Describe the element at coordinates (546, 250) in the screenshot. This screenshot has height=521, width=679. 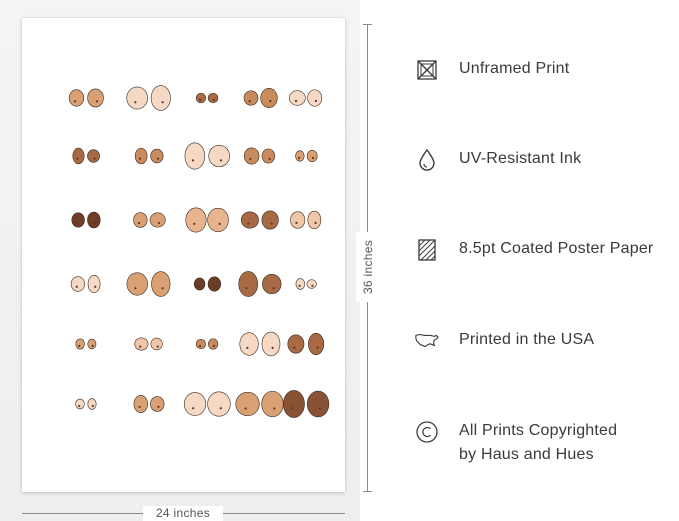
I see `feature-paper: 8.5pt Coated Poster Paper` at that location.